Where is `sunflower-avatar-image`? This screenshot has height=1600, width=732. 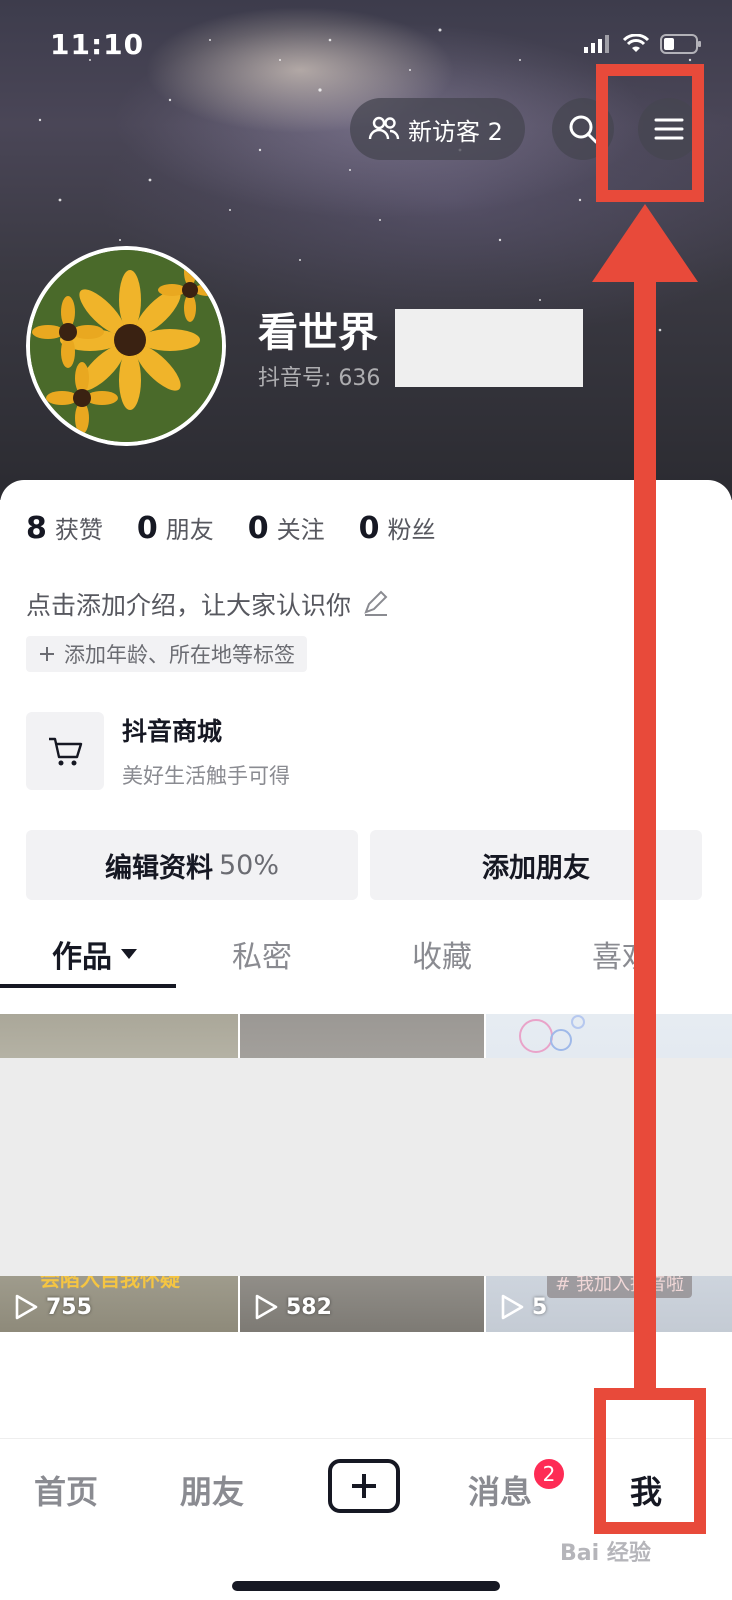
sunflower-avatar-image is located at coordinates (126, 346).